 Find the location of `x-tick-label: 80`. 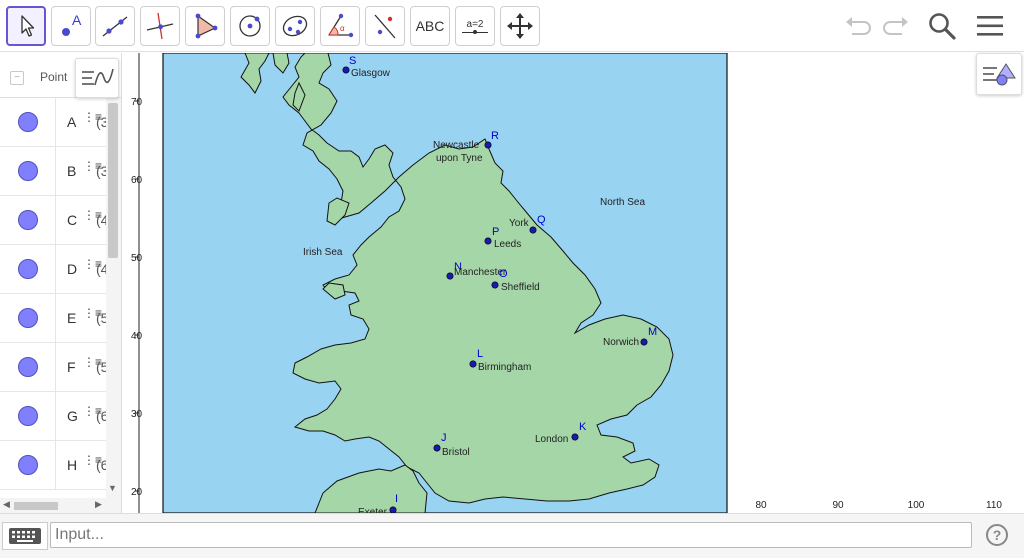

x-tick-label: 80 is located at coordinates (761, 505).